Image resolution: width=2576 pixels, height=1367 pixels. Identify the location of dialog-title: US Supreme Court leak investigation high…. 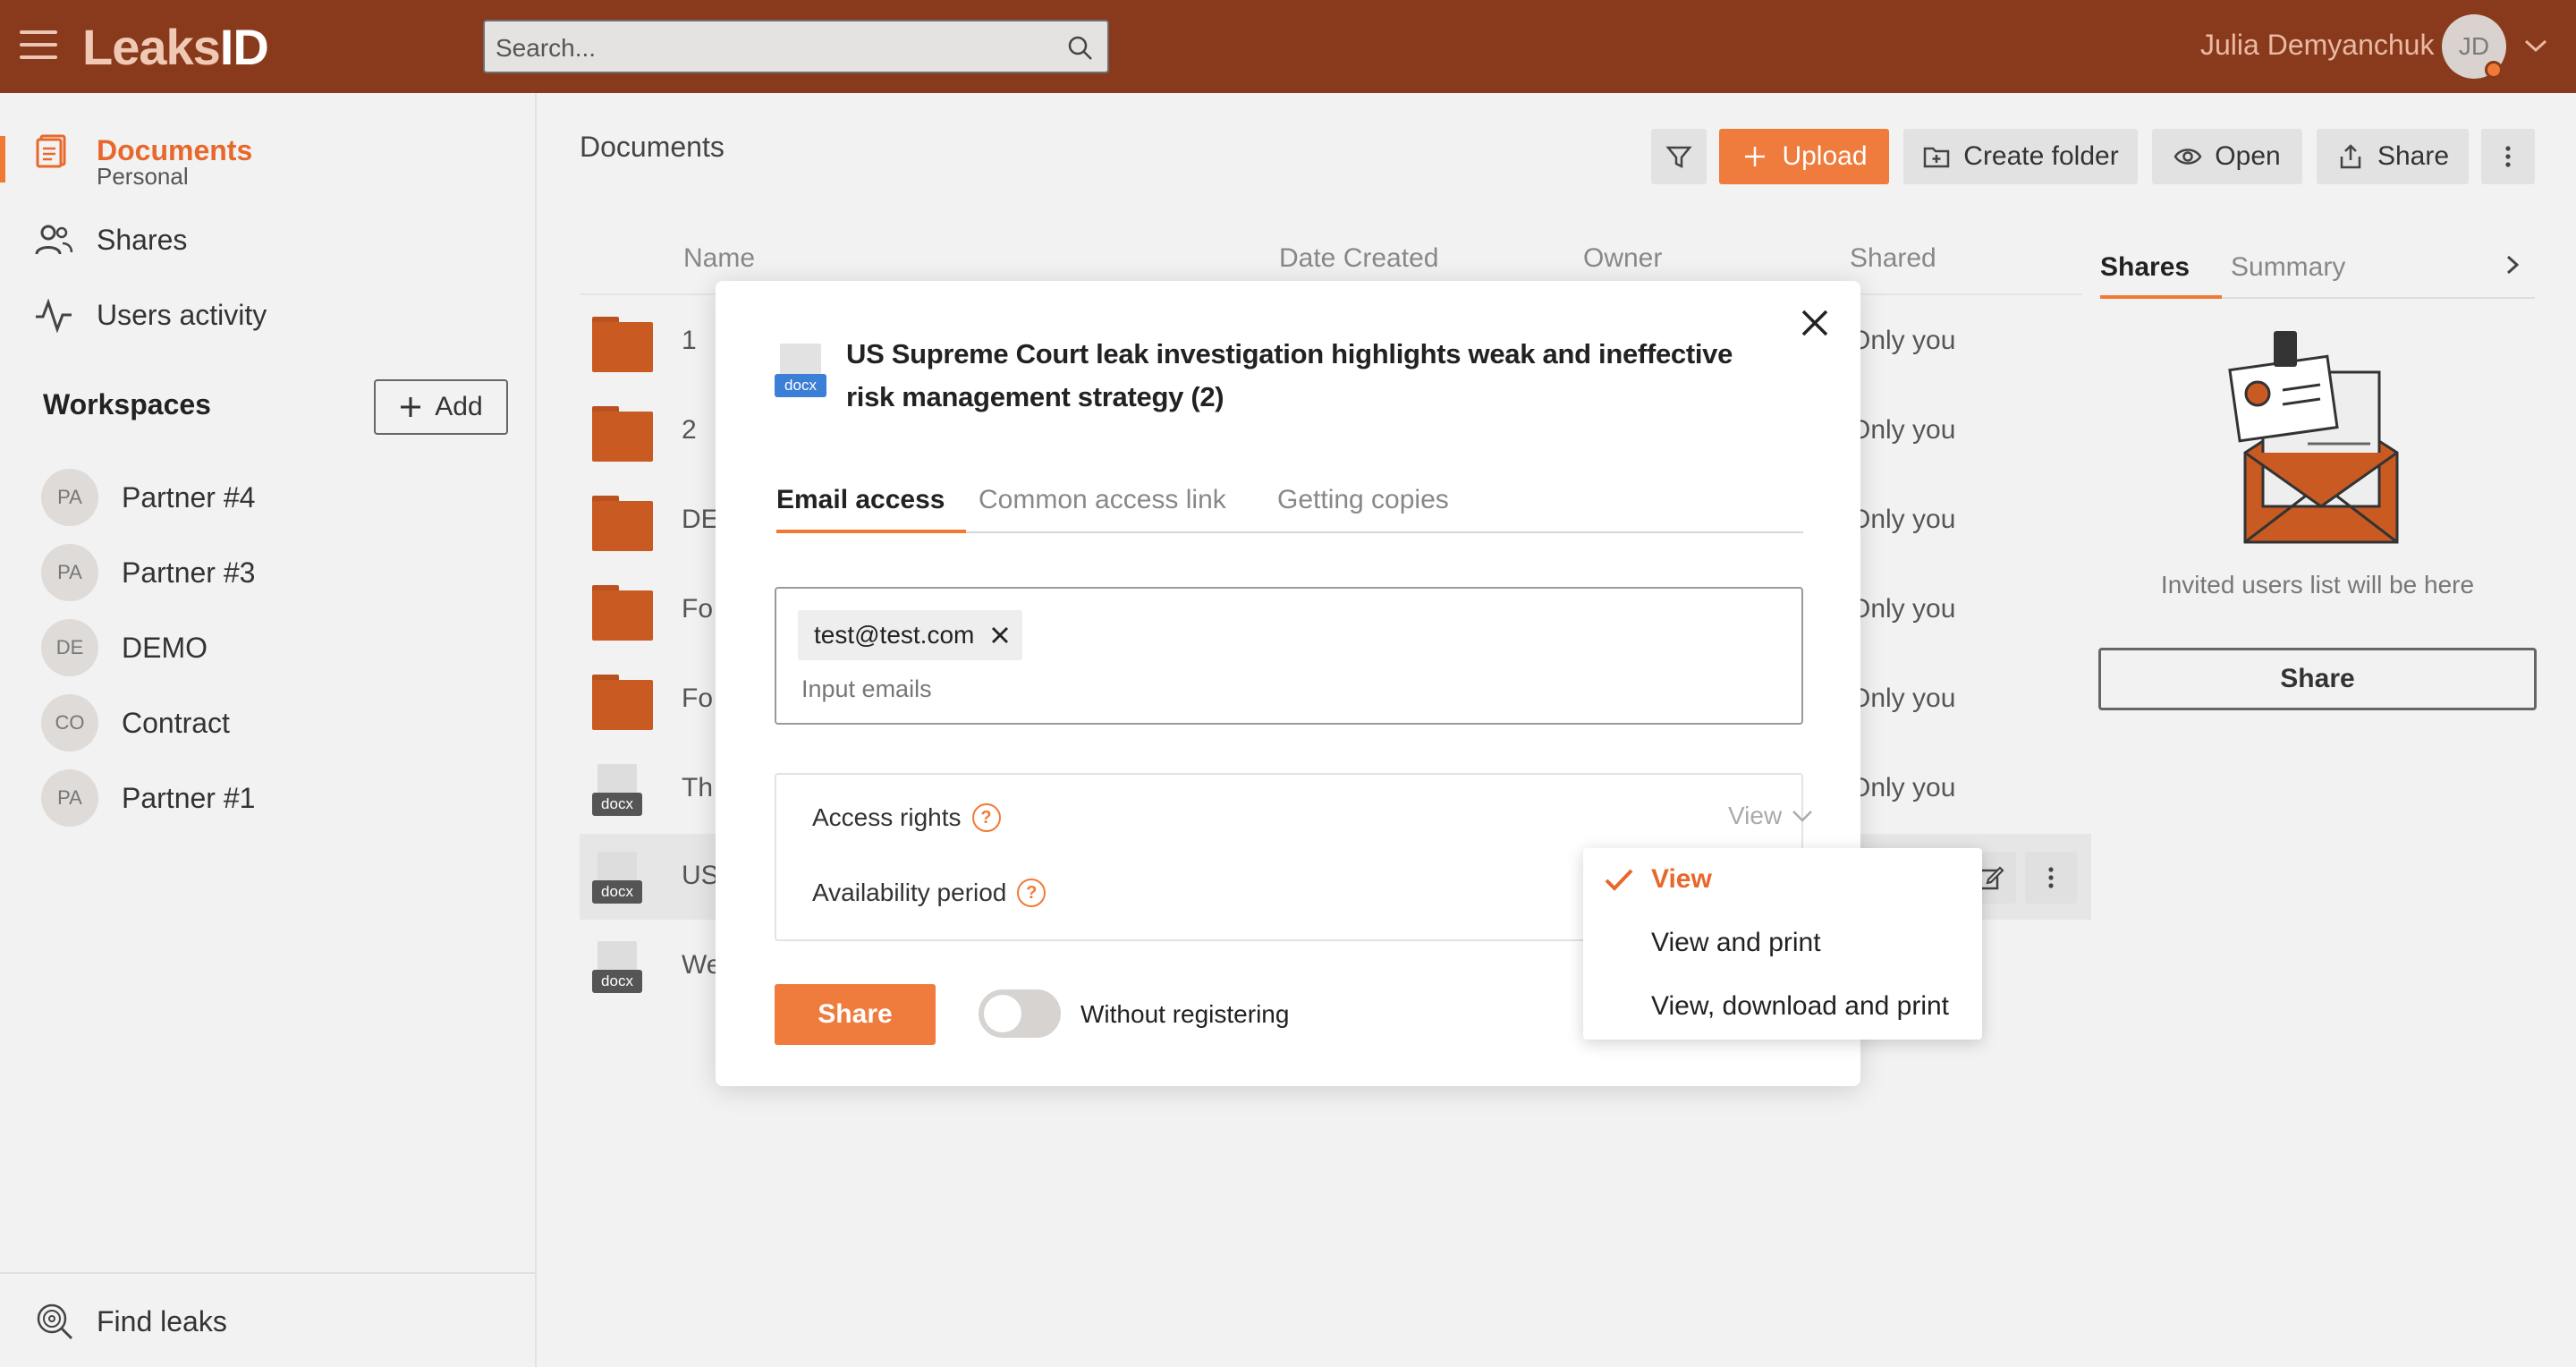
(1289, 375).